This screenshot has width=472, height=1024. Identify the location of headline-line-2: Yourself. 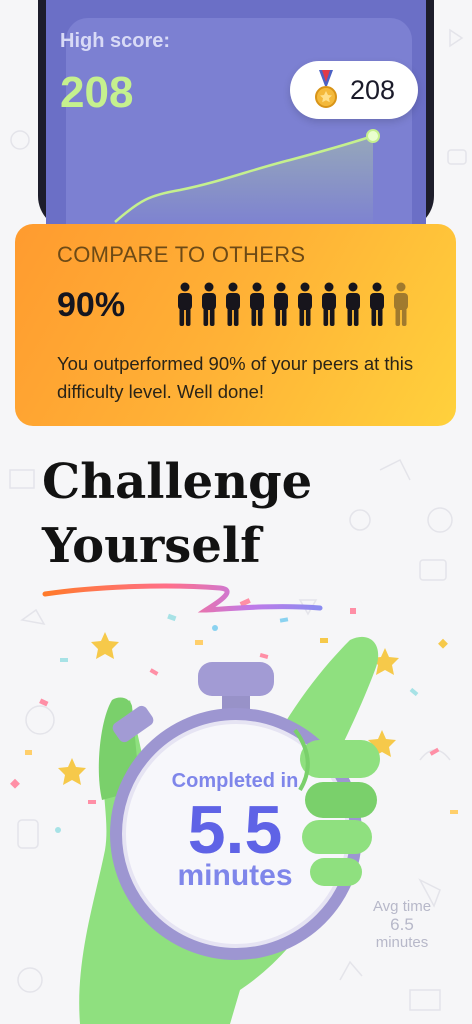
(151, 546).